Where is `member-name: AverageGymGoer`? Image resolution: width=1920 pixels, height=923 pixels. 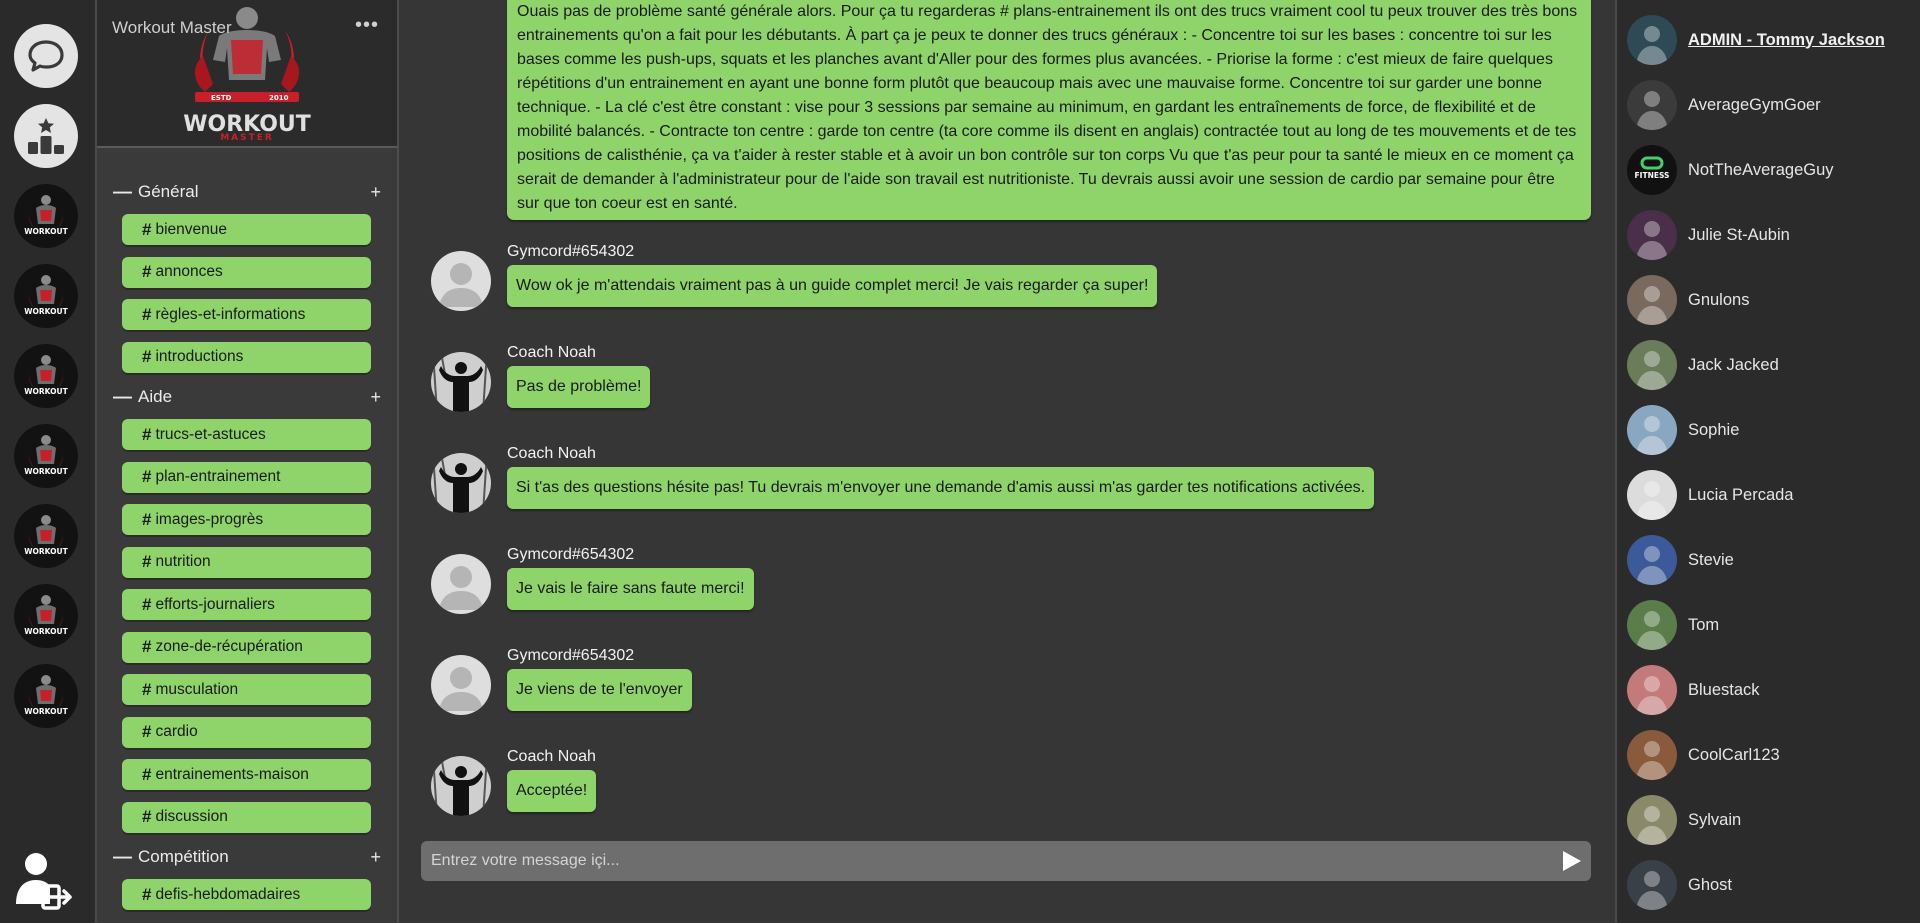 member-name: AverageGymGoer is located at coordinates (1754, 105).